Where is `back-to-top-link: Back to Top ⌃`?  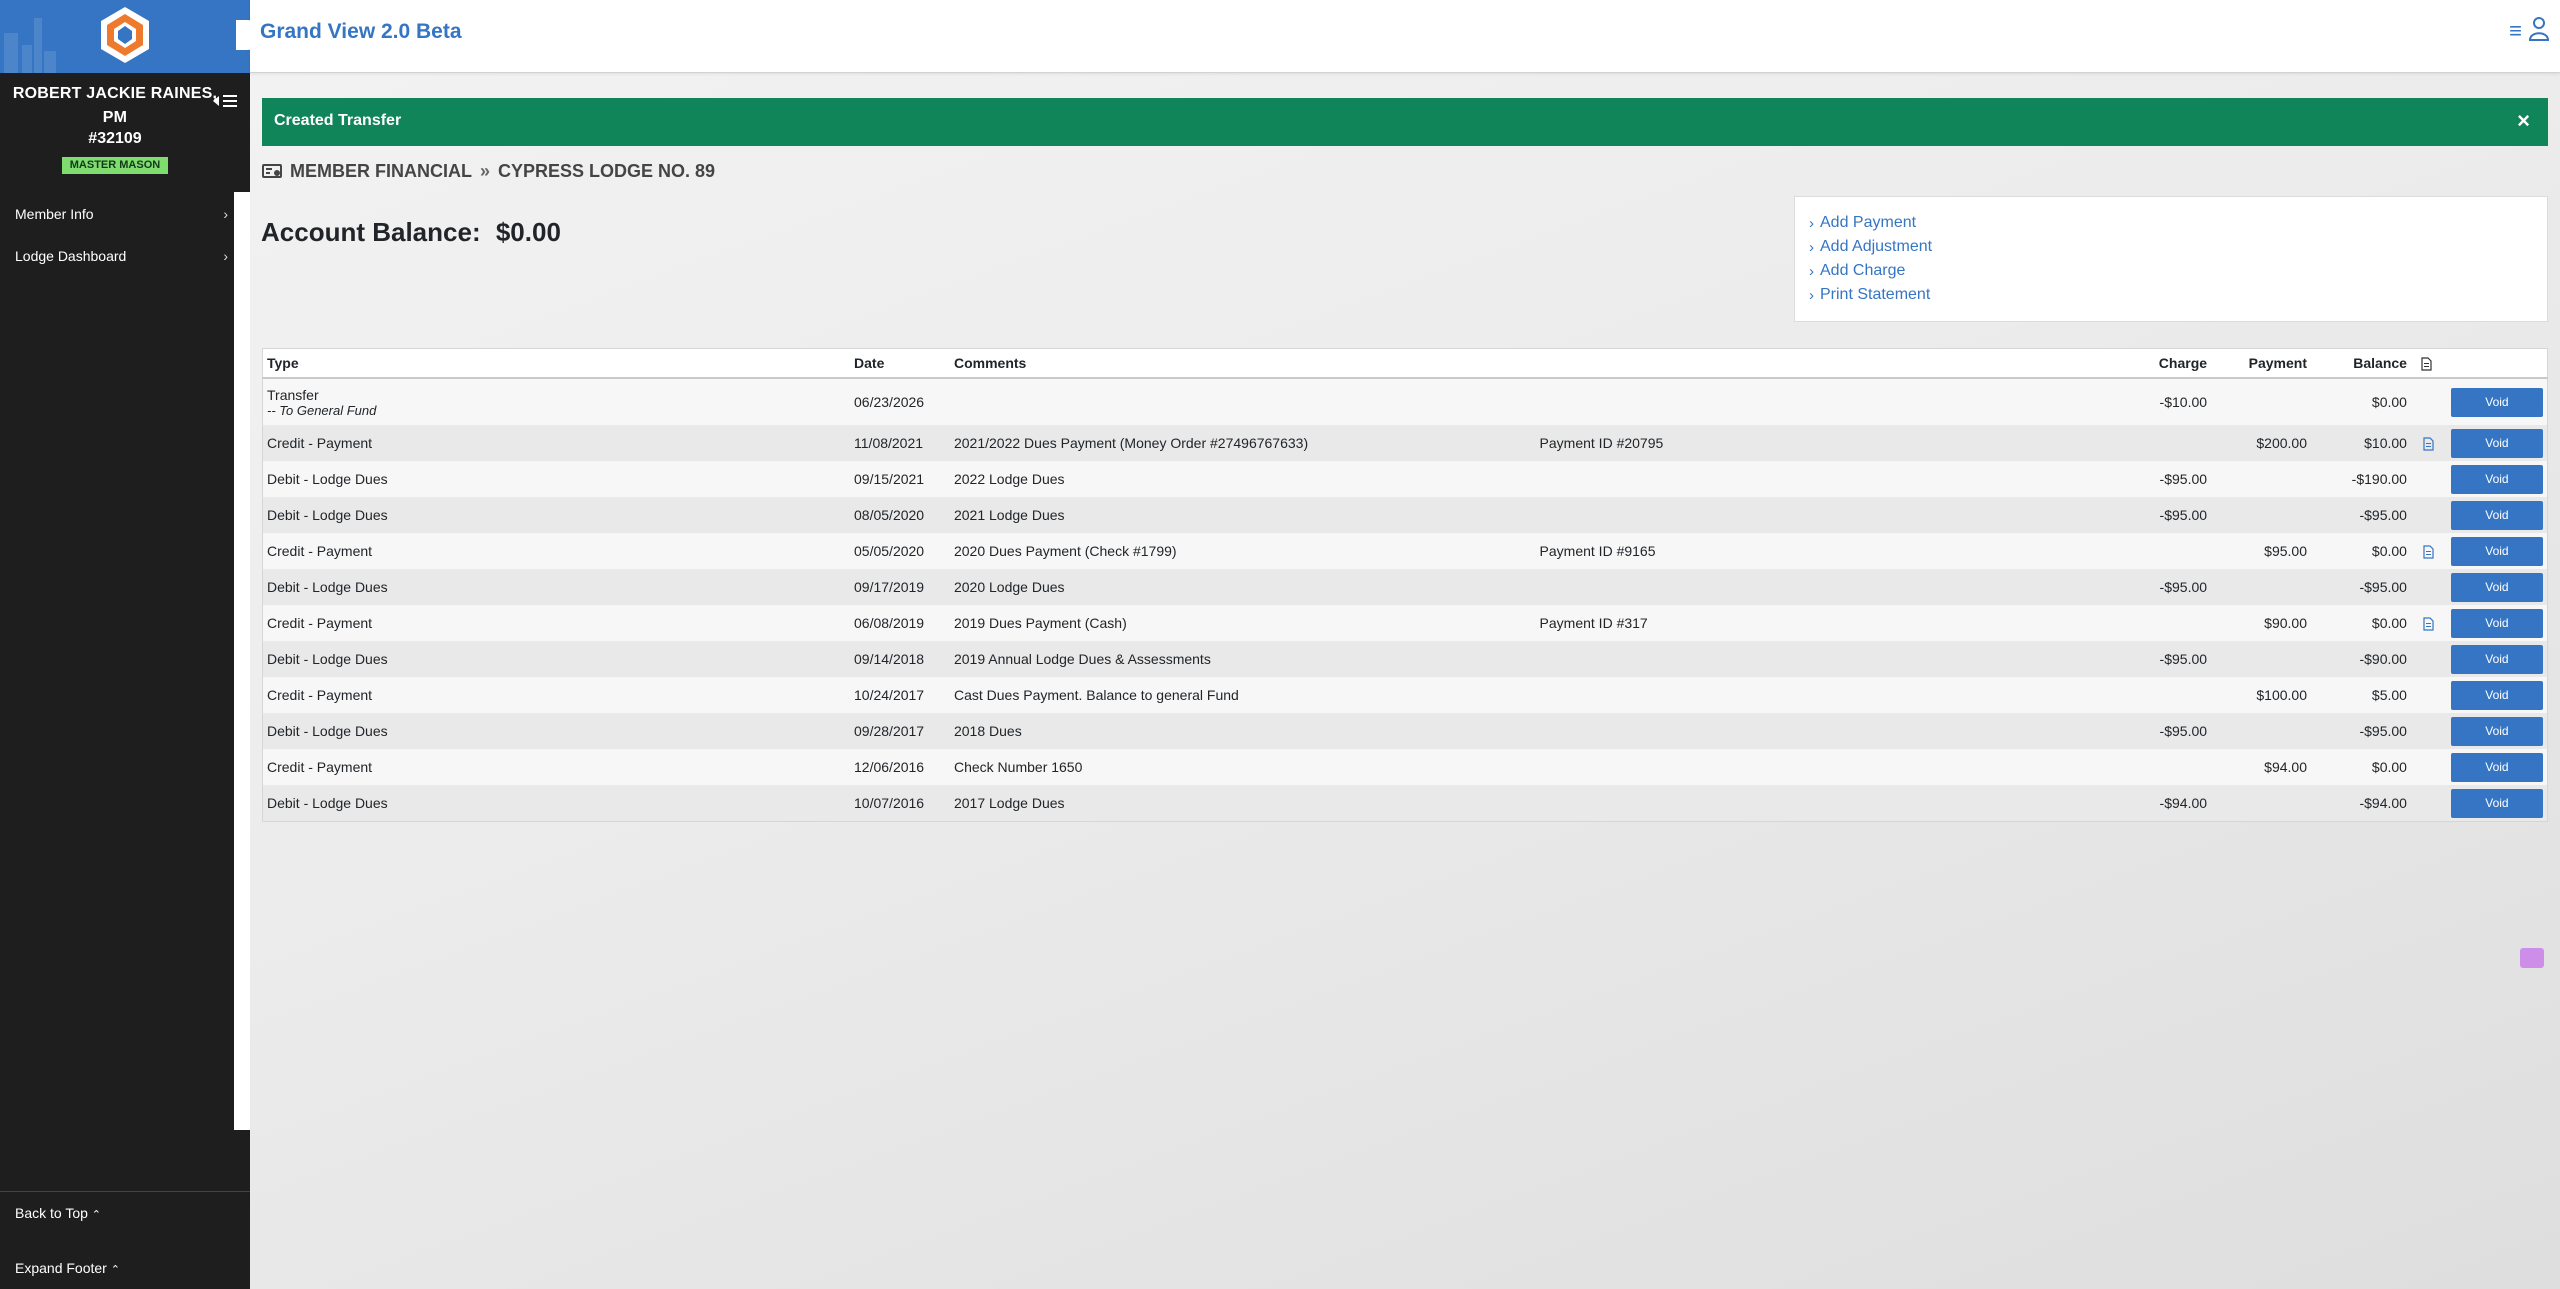 back-to-top-link: Back to Top ⌃ is located at coordinates (58, 1213).